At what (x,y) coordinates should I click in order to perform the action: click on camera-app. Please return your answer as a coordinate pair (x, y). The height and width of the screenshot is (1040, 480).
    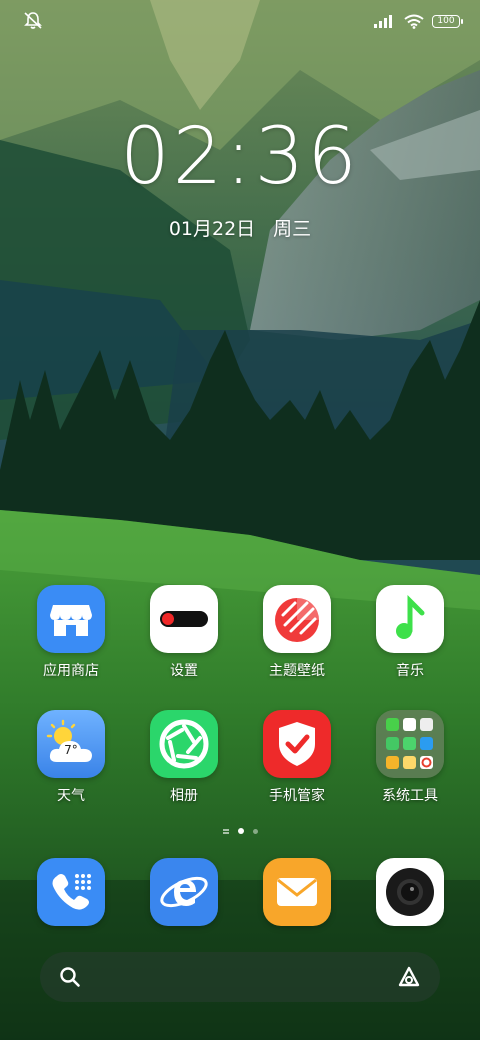
    Looking at the image, I should click on (410, 892).